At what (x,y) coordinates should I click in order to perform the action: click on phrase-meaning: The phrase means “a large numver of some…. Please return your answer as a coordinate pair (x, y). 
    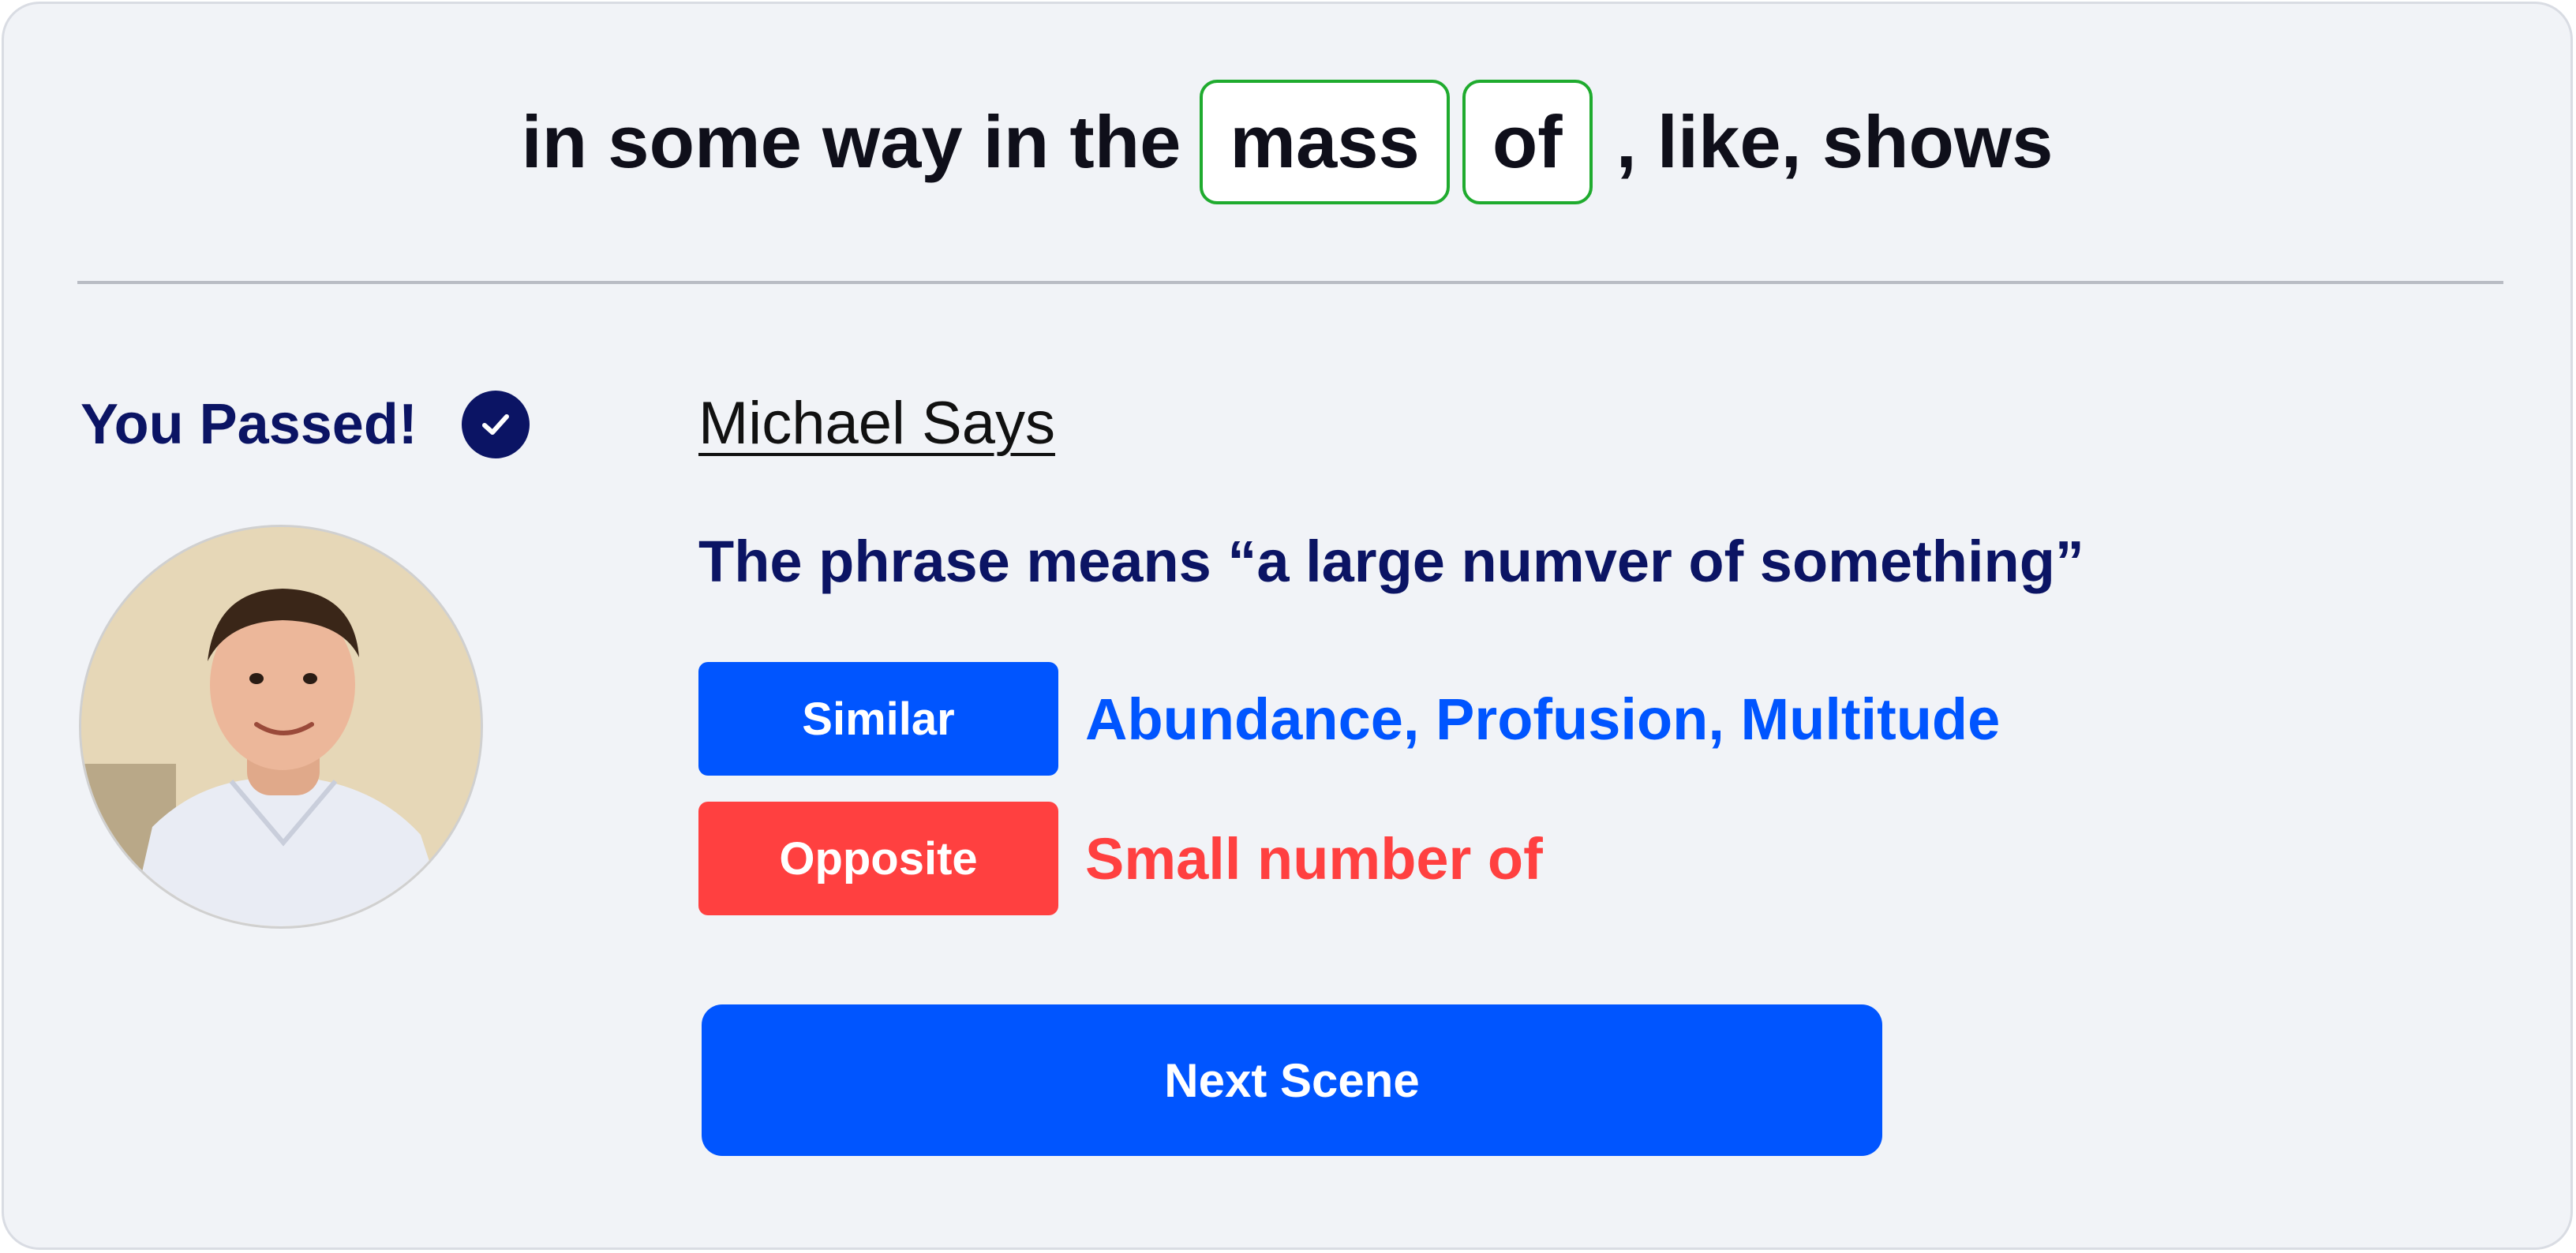
    Looking at the image, I should click on (1391, 561).